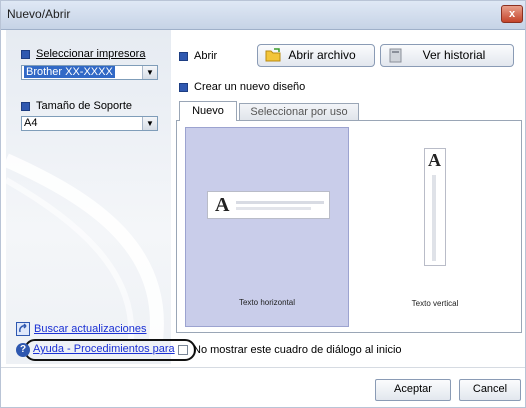  Describe the element at coordinates (263, 15) in the screenshot. I see `title-bar: Nuevo/Abrir x` at that location.